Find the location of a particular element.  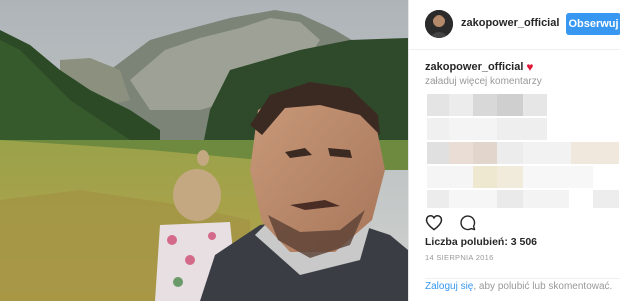

username-link: zakopower_official is located at coordinates (510, 23).